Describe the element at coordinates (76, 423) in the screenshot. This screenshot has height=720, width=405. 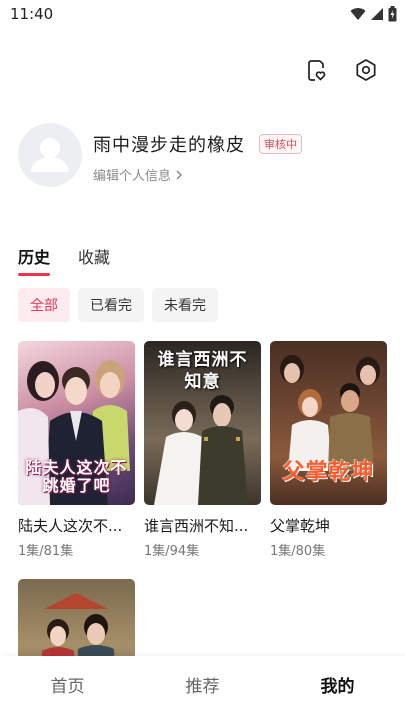
I see `drama-poster: 陆夫人这次不跳婚了吧` at that location.